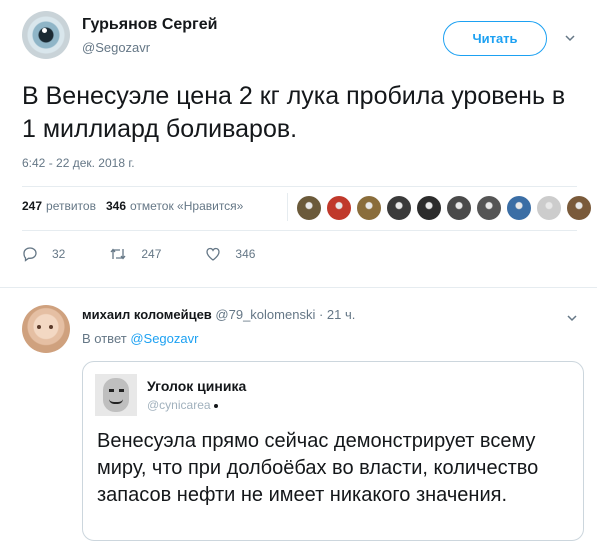 The image size is (597, 554). Describe the element at coordinates (287, 207) in the screenshot. I see `stats-separator` at that location.